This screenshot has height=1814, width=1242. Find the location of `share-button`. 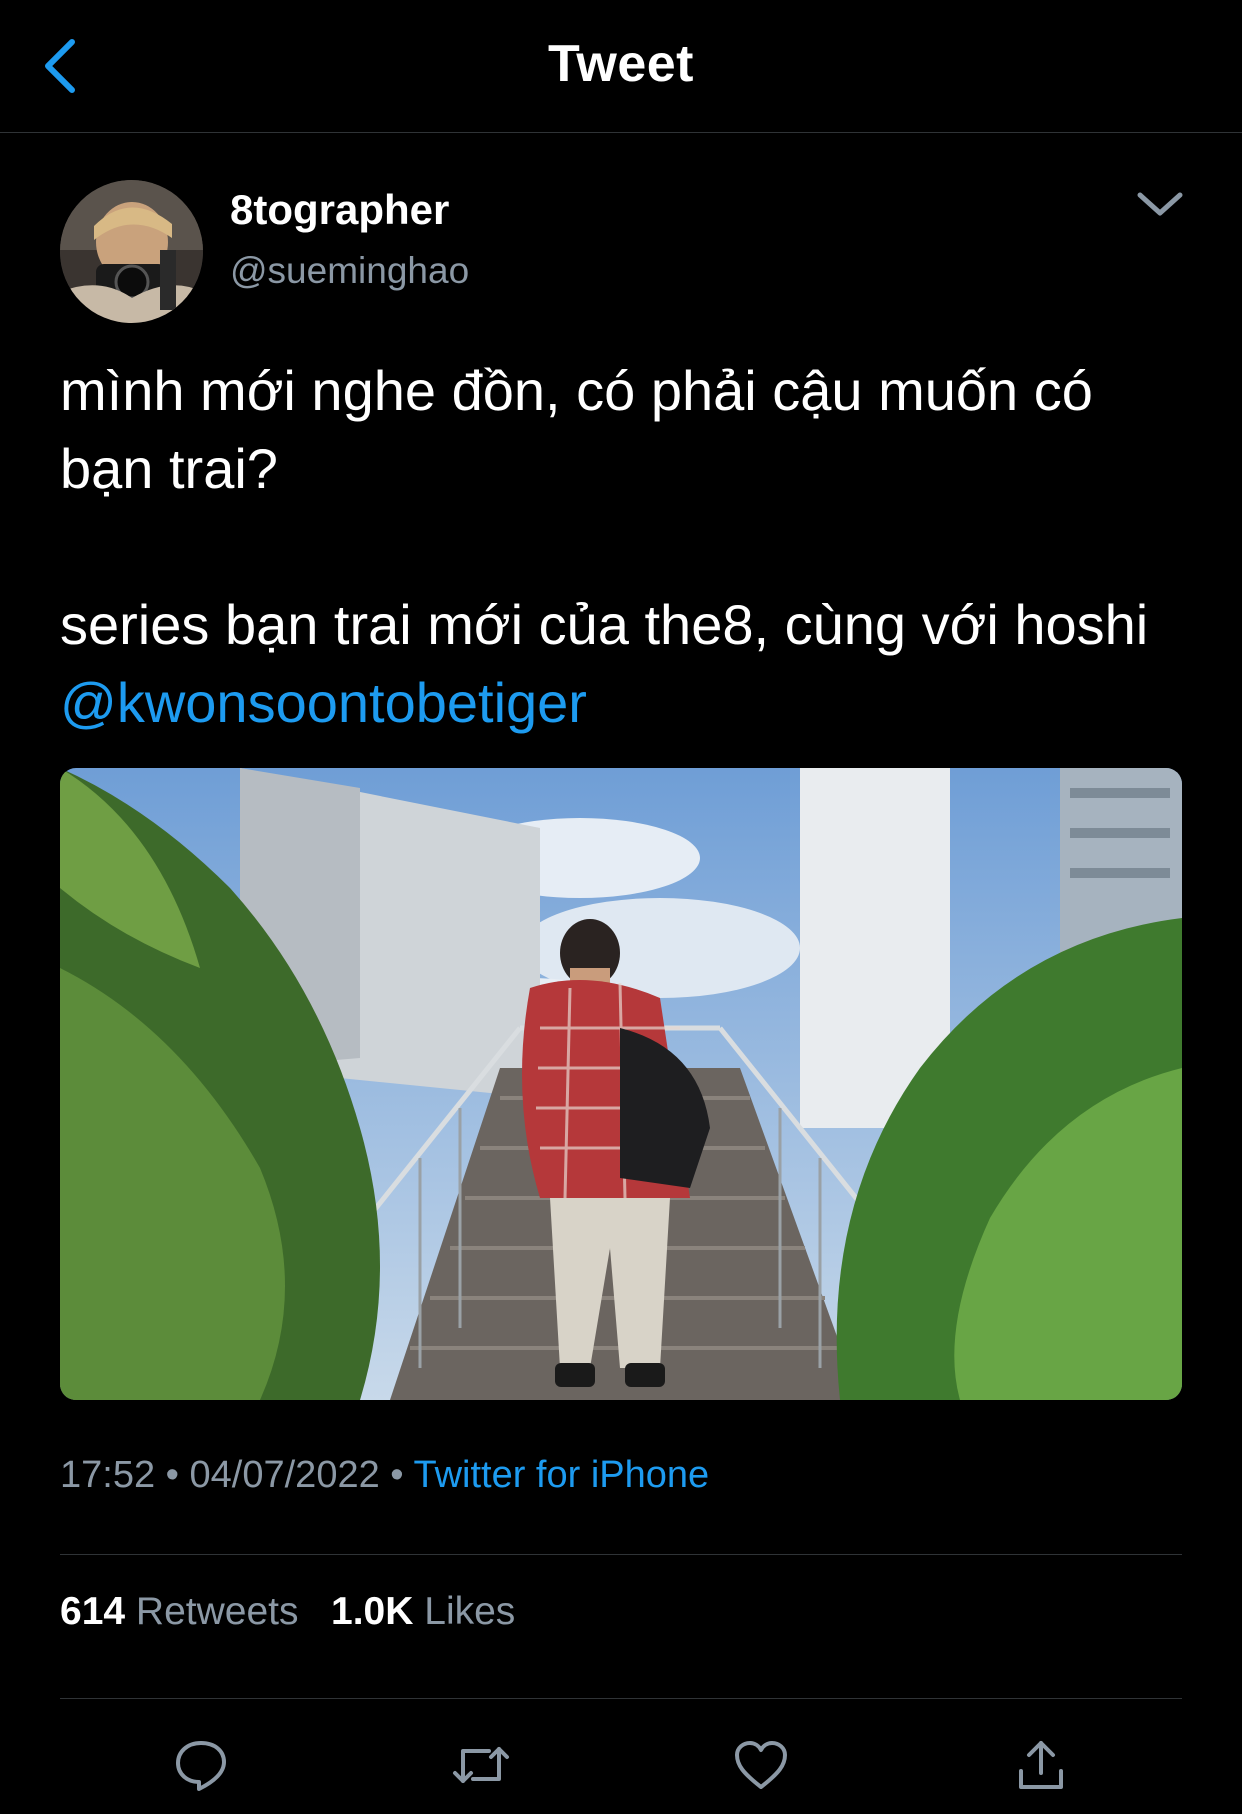

share-button is located at coordinates (1041, 1765).